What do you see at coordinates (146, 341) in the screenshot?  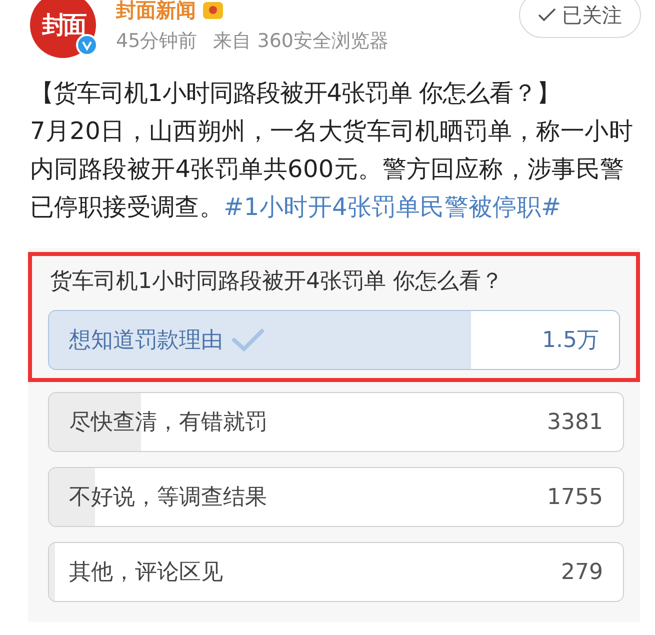 I see `option-label: 想知道罚款理由` at bounding box center [146, 341].